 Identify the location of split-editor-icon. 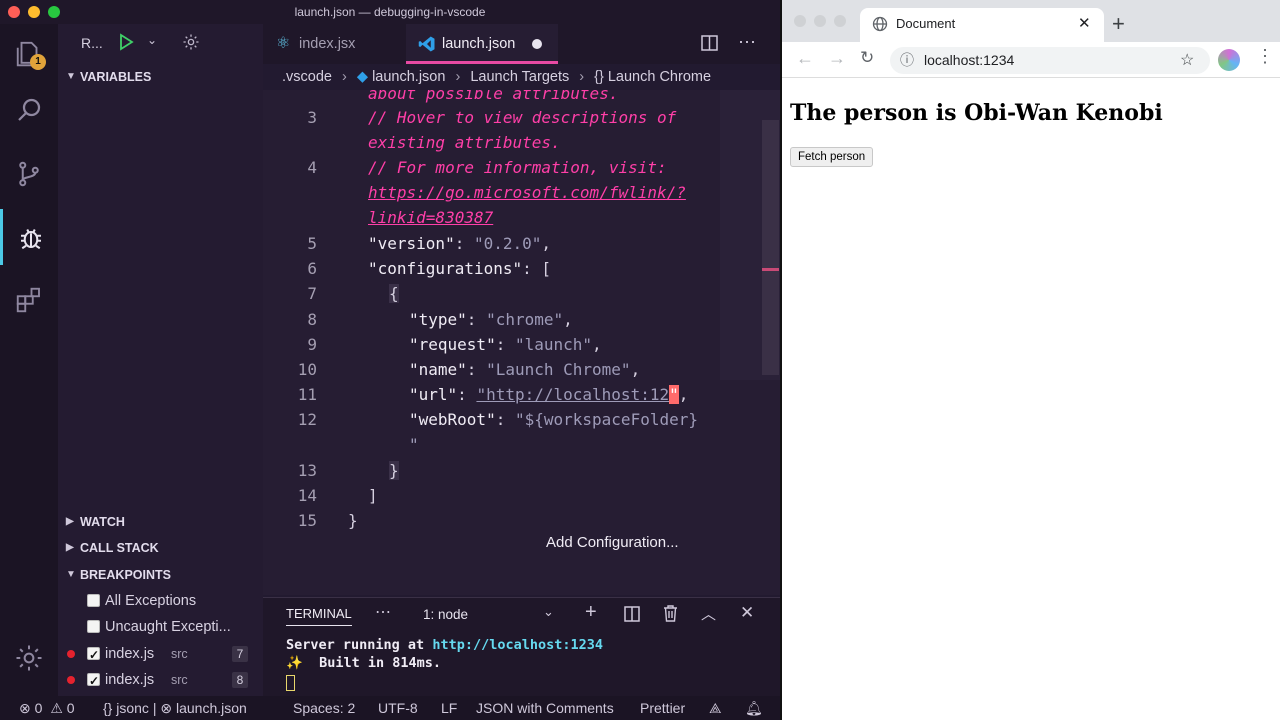
(709, 45).